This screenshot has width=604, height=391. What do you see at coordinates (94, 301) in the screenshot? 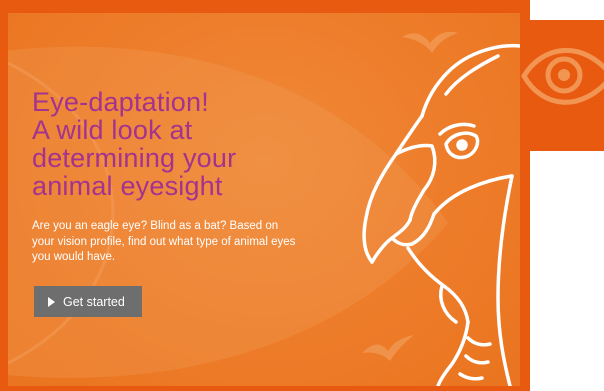
I see `get-started-label: Get started` at bounding box center [94, 301].